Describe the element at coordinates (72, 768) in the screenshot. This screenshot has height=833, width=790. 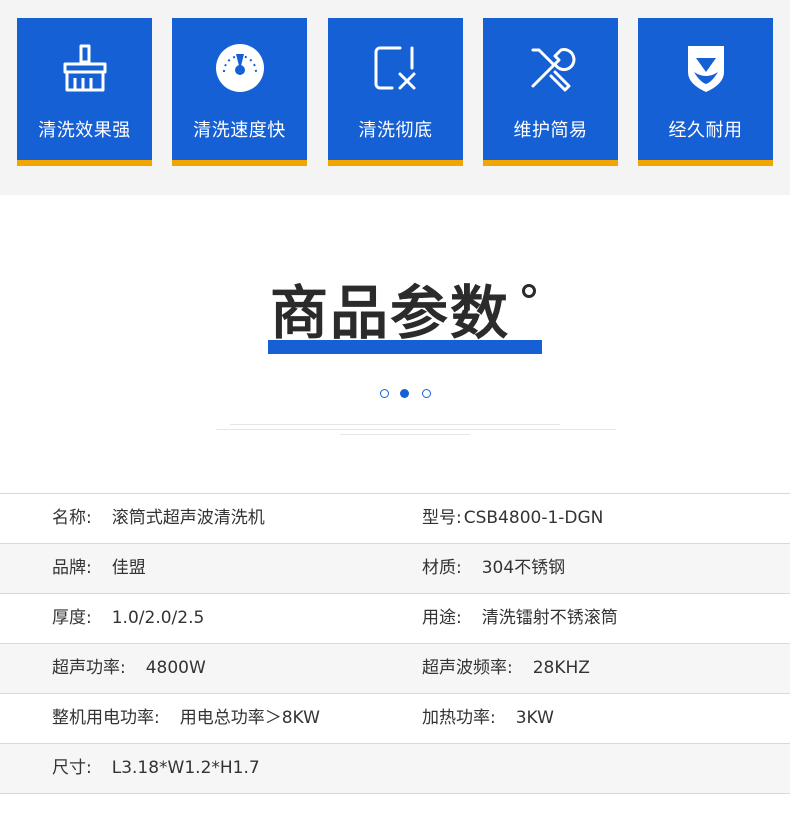
I see `spec-key: 尺寸:` at that location.